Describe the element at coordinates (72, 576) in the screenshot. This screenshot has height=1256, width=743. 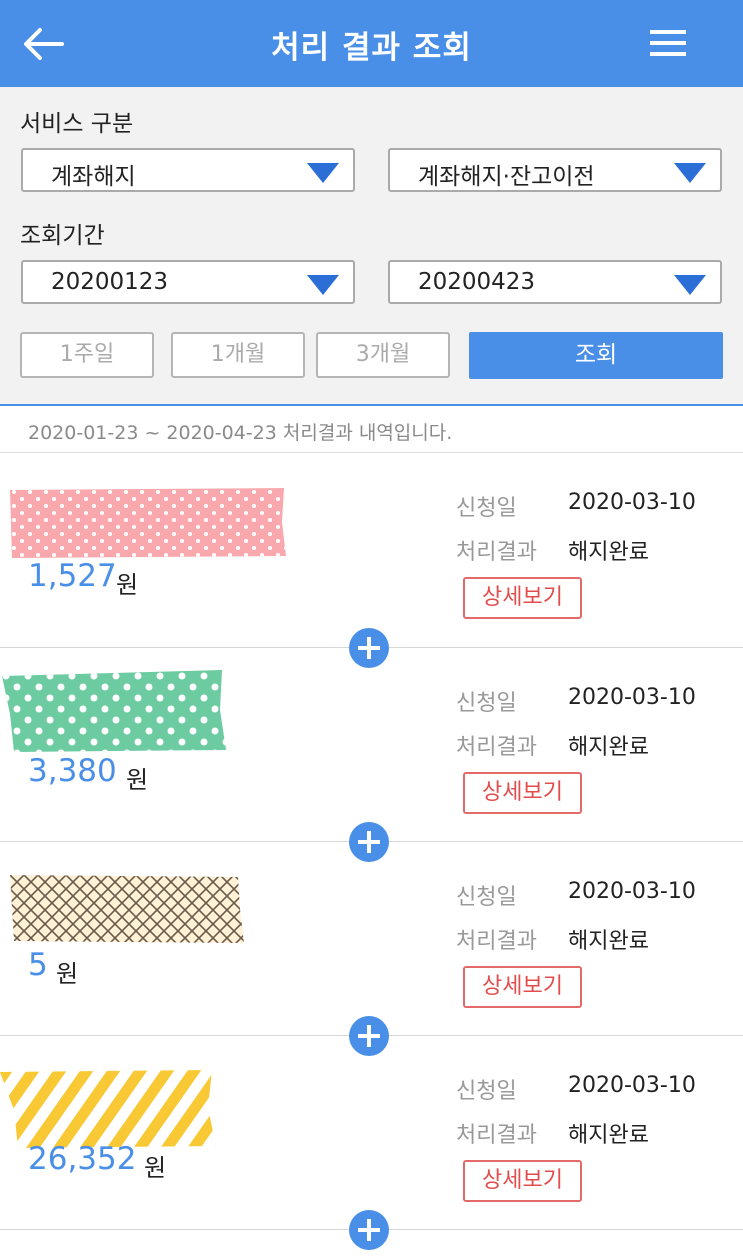
I see `amount-value: 1,527` at that location.